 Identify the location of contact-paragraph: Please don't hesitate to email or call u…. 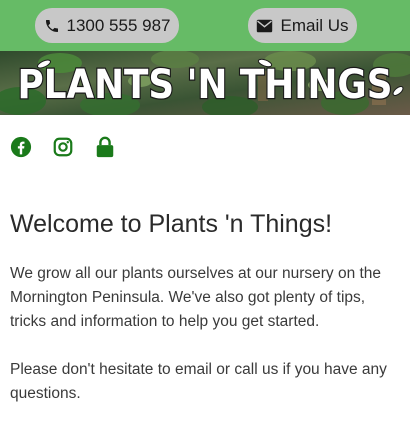
(198, 381).